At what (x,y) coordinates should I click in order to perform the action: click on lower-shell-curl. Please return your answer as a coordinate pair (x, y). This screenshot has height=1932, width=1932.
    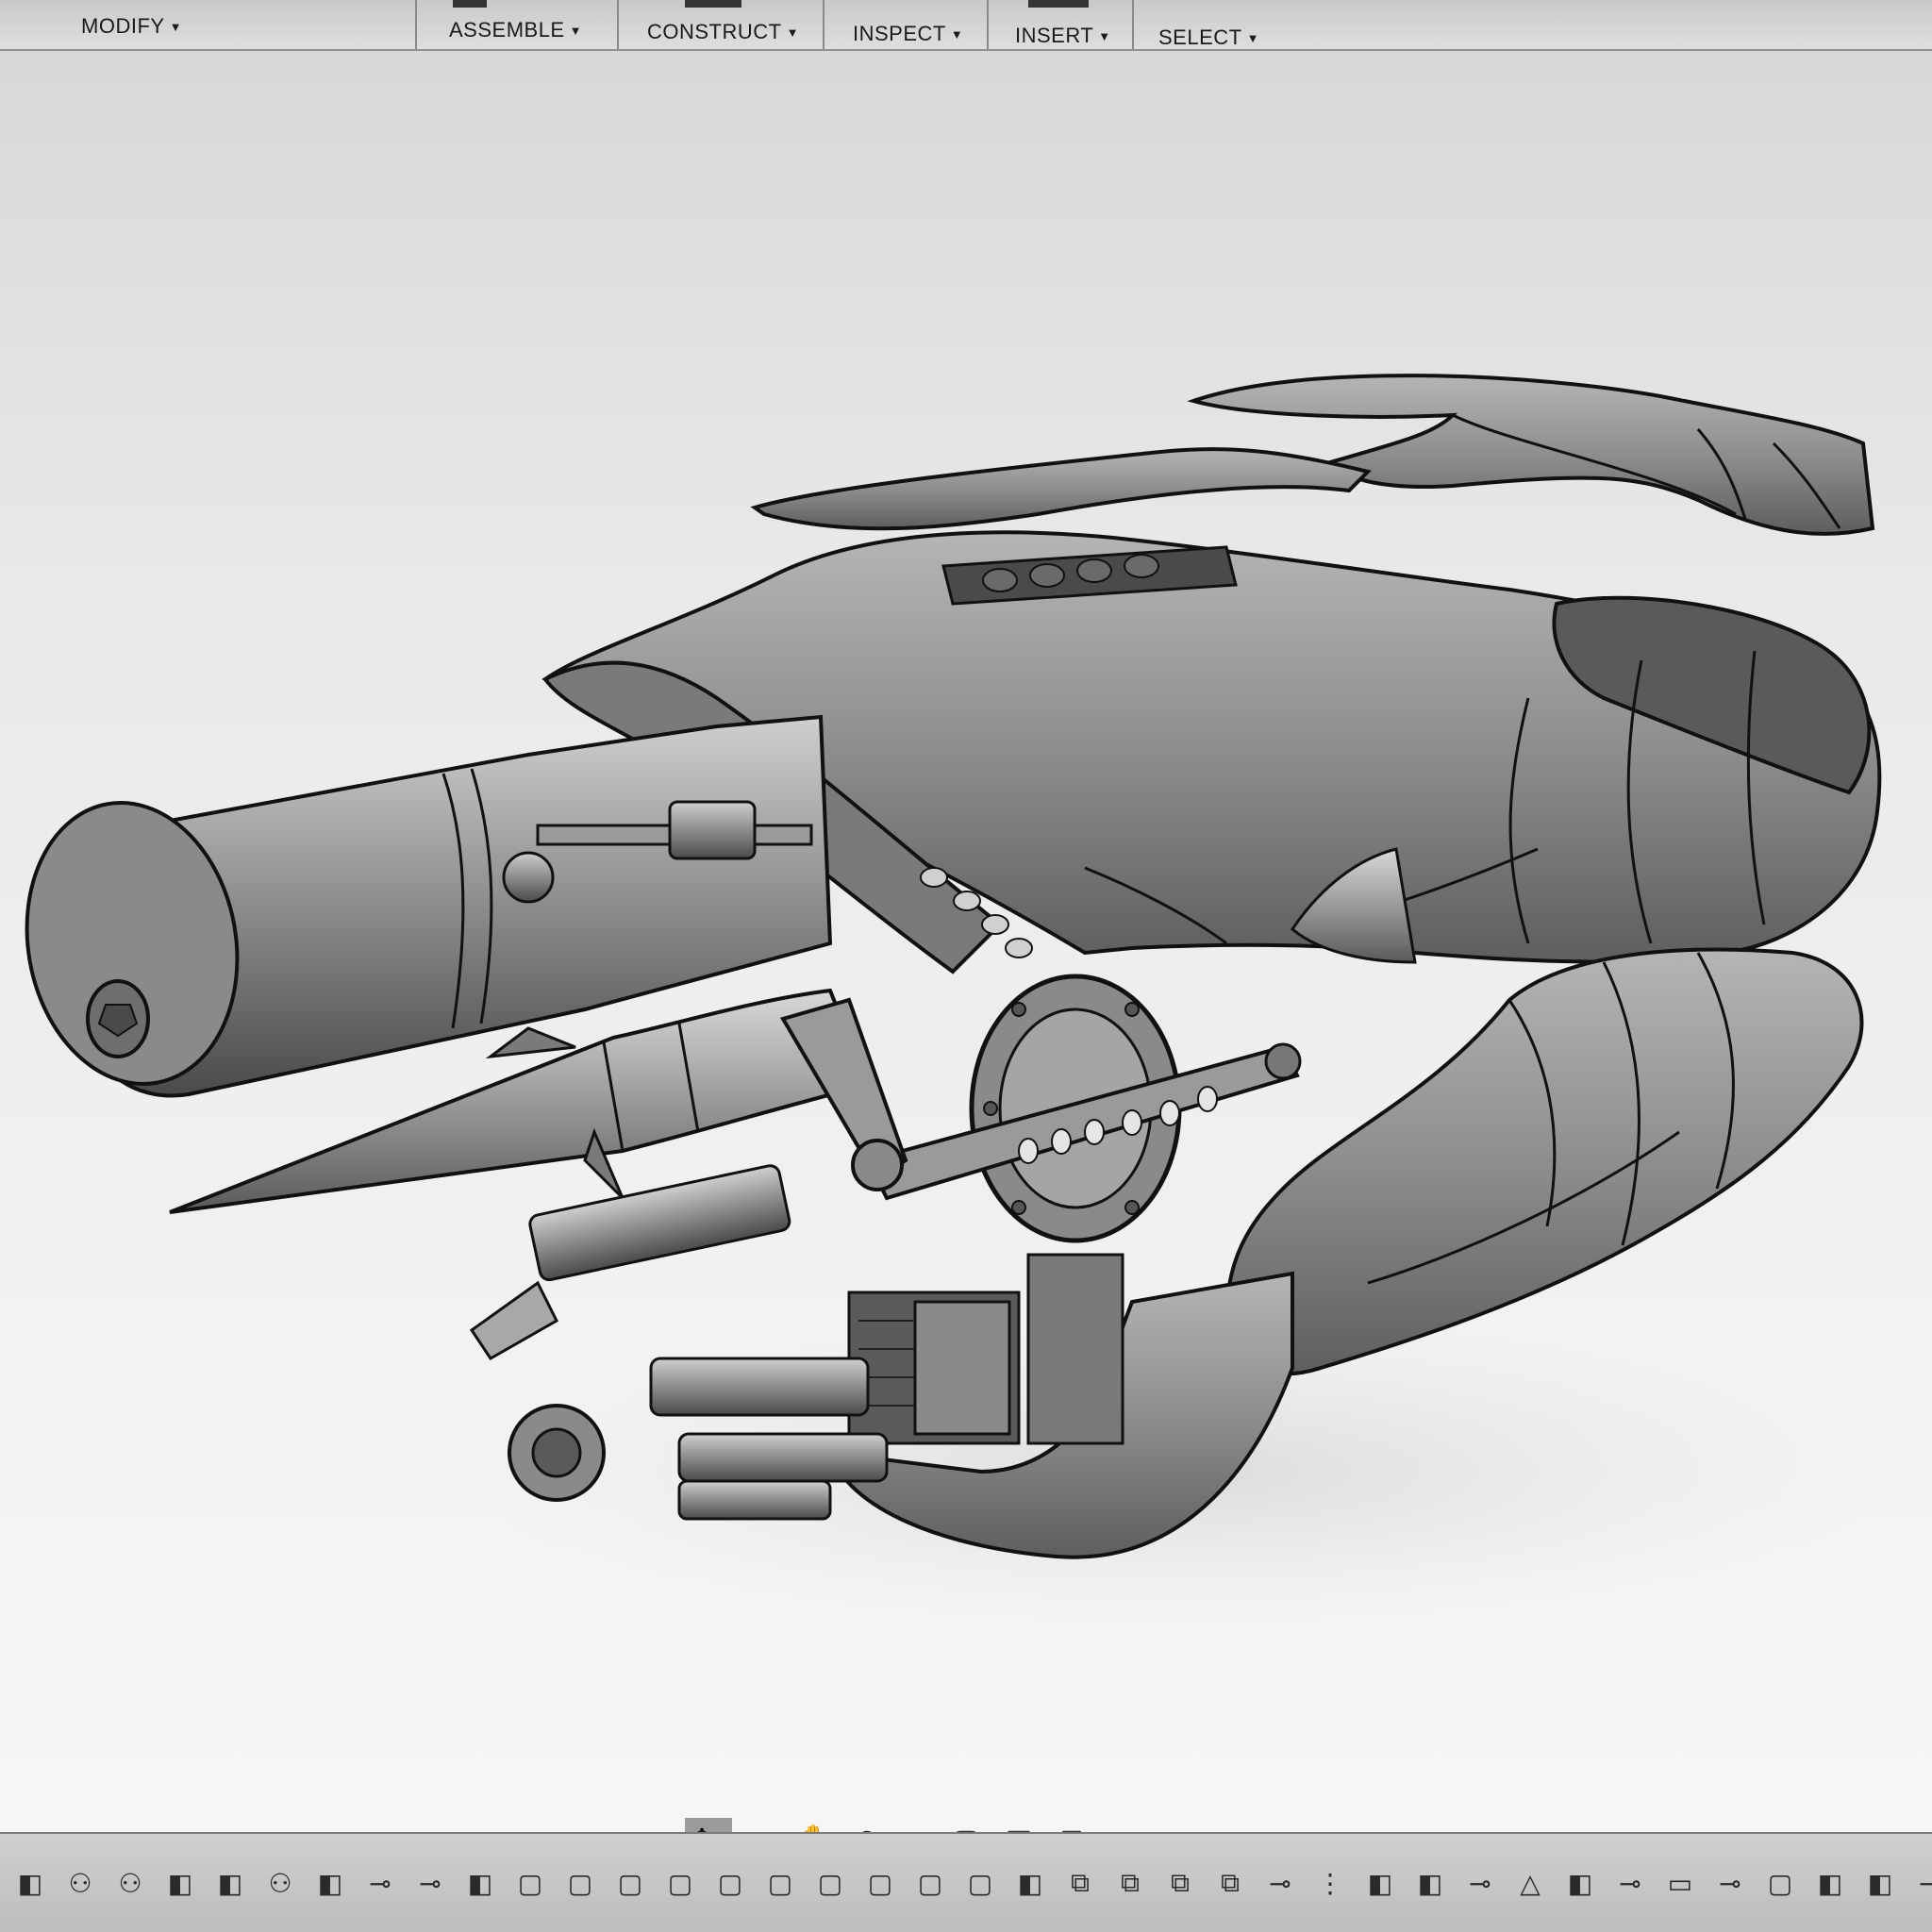
    Looking at the image, I should click on (1544, 1162).